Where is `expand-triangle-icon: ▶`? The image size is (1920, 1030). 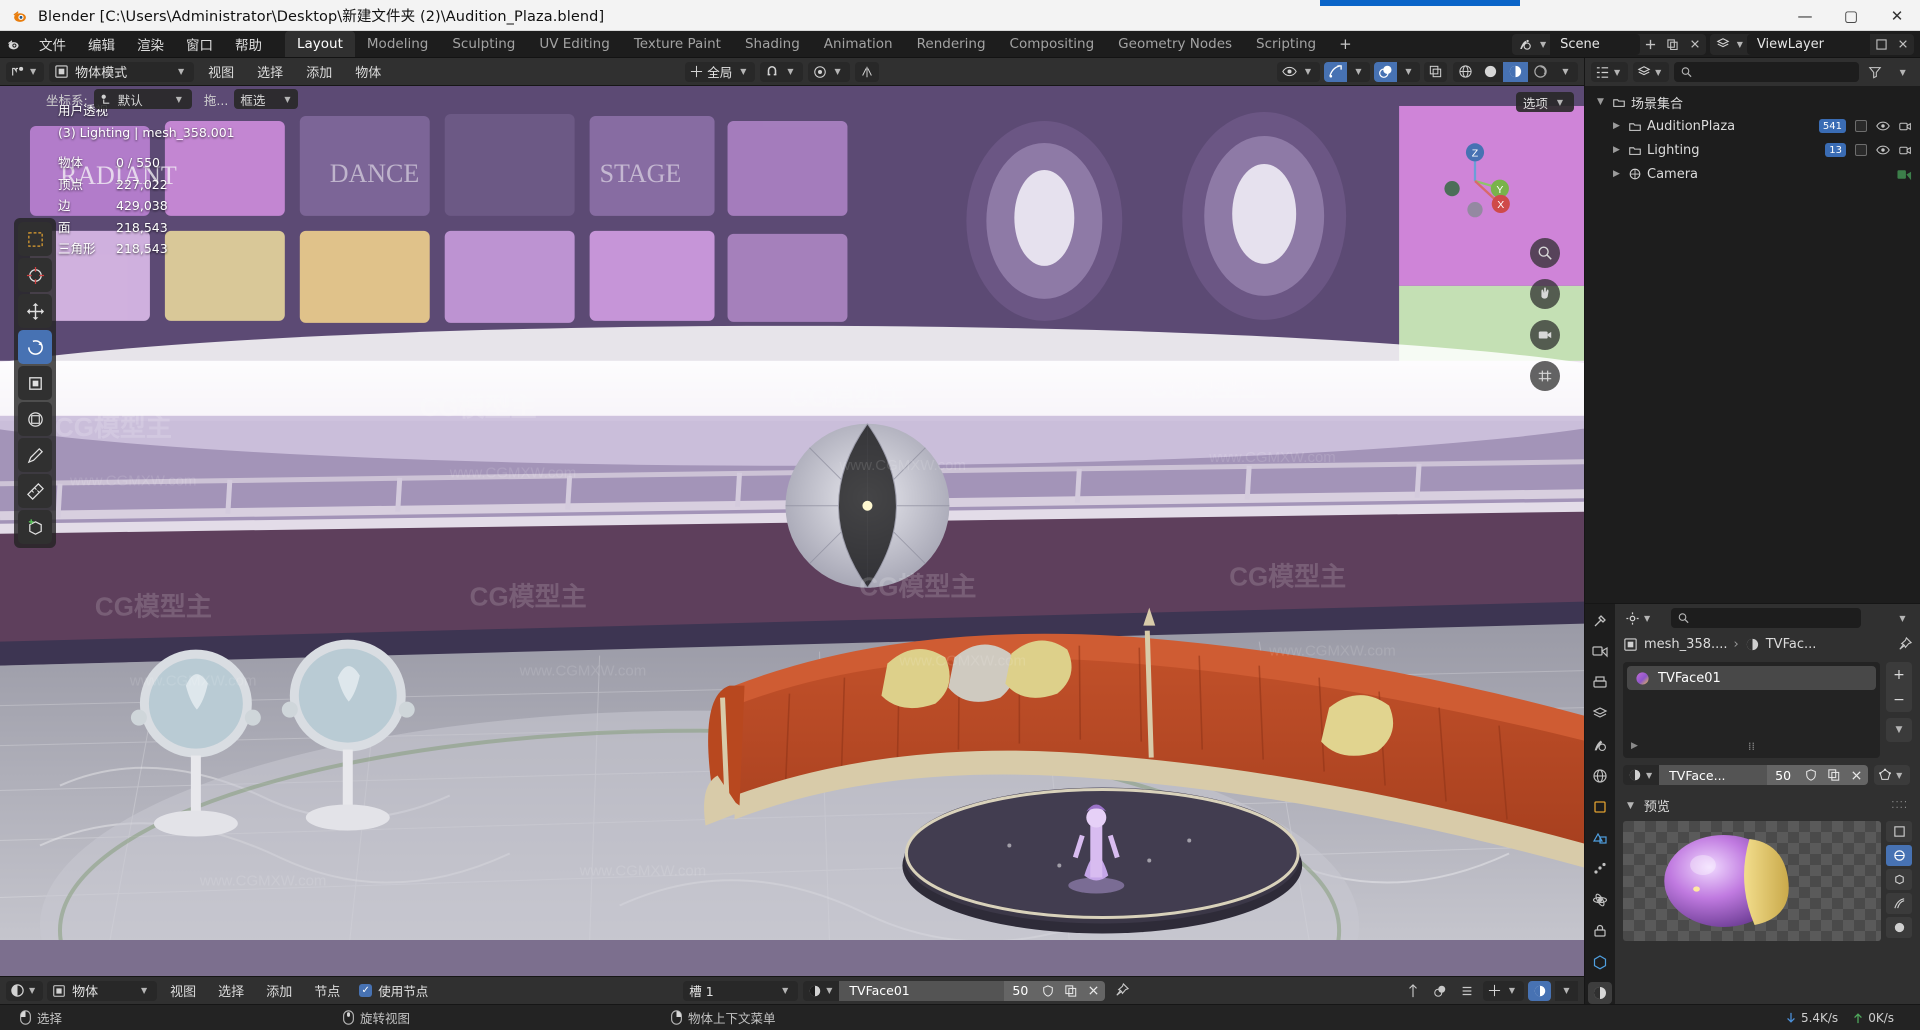 expand-triangle-icon: ▶ is located at coordinates (1634, 746).